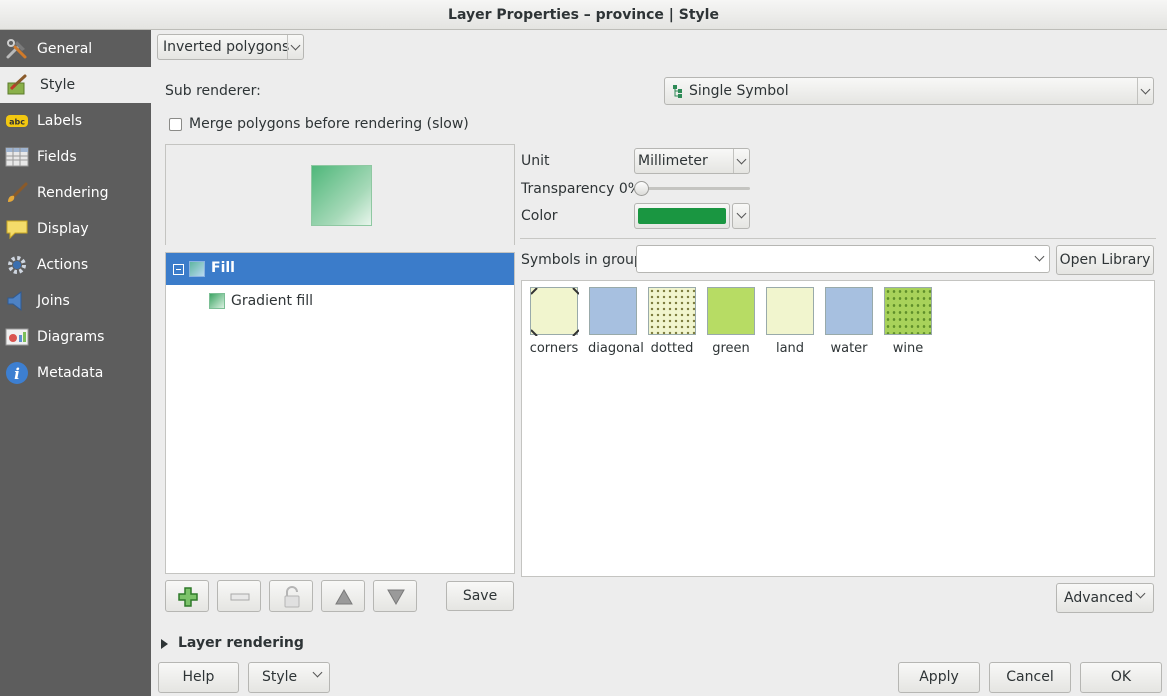 The height and width of the screenshot is (696, 1167). What do you see at coordinates (1030, 677) in the screenshot?
I see `cancel-button: Cancel` at bounding box center [1030, 677].